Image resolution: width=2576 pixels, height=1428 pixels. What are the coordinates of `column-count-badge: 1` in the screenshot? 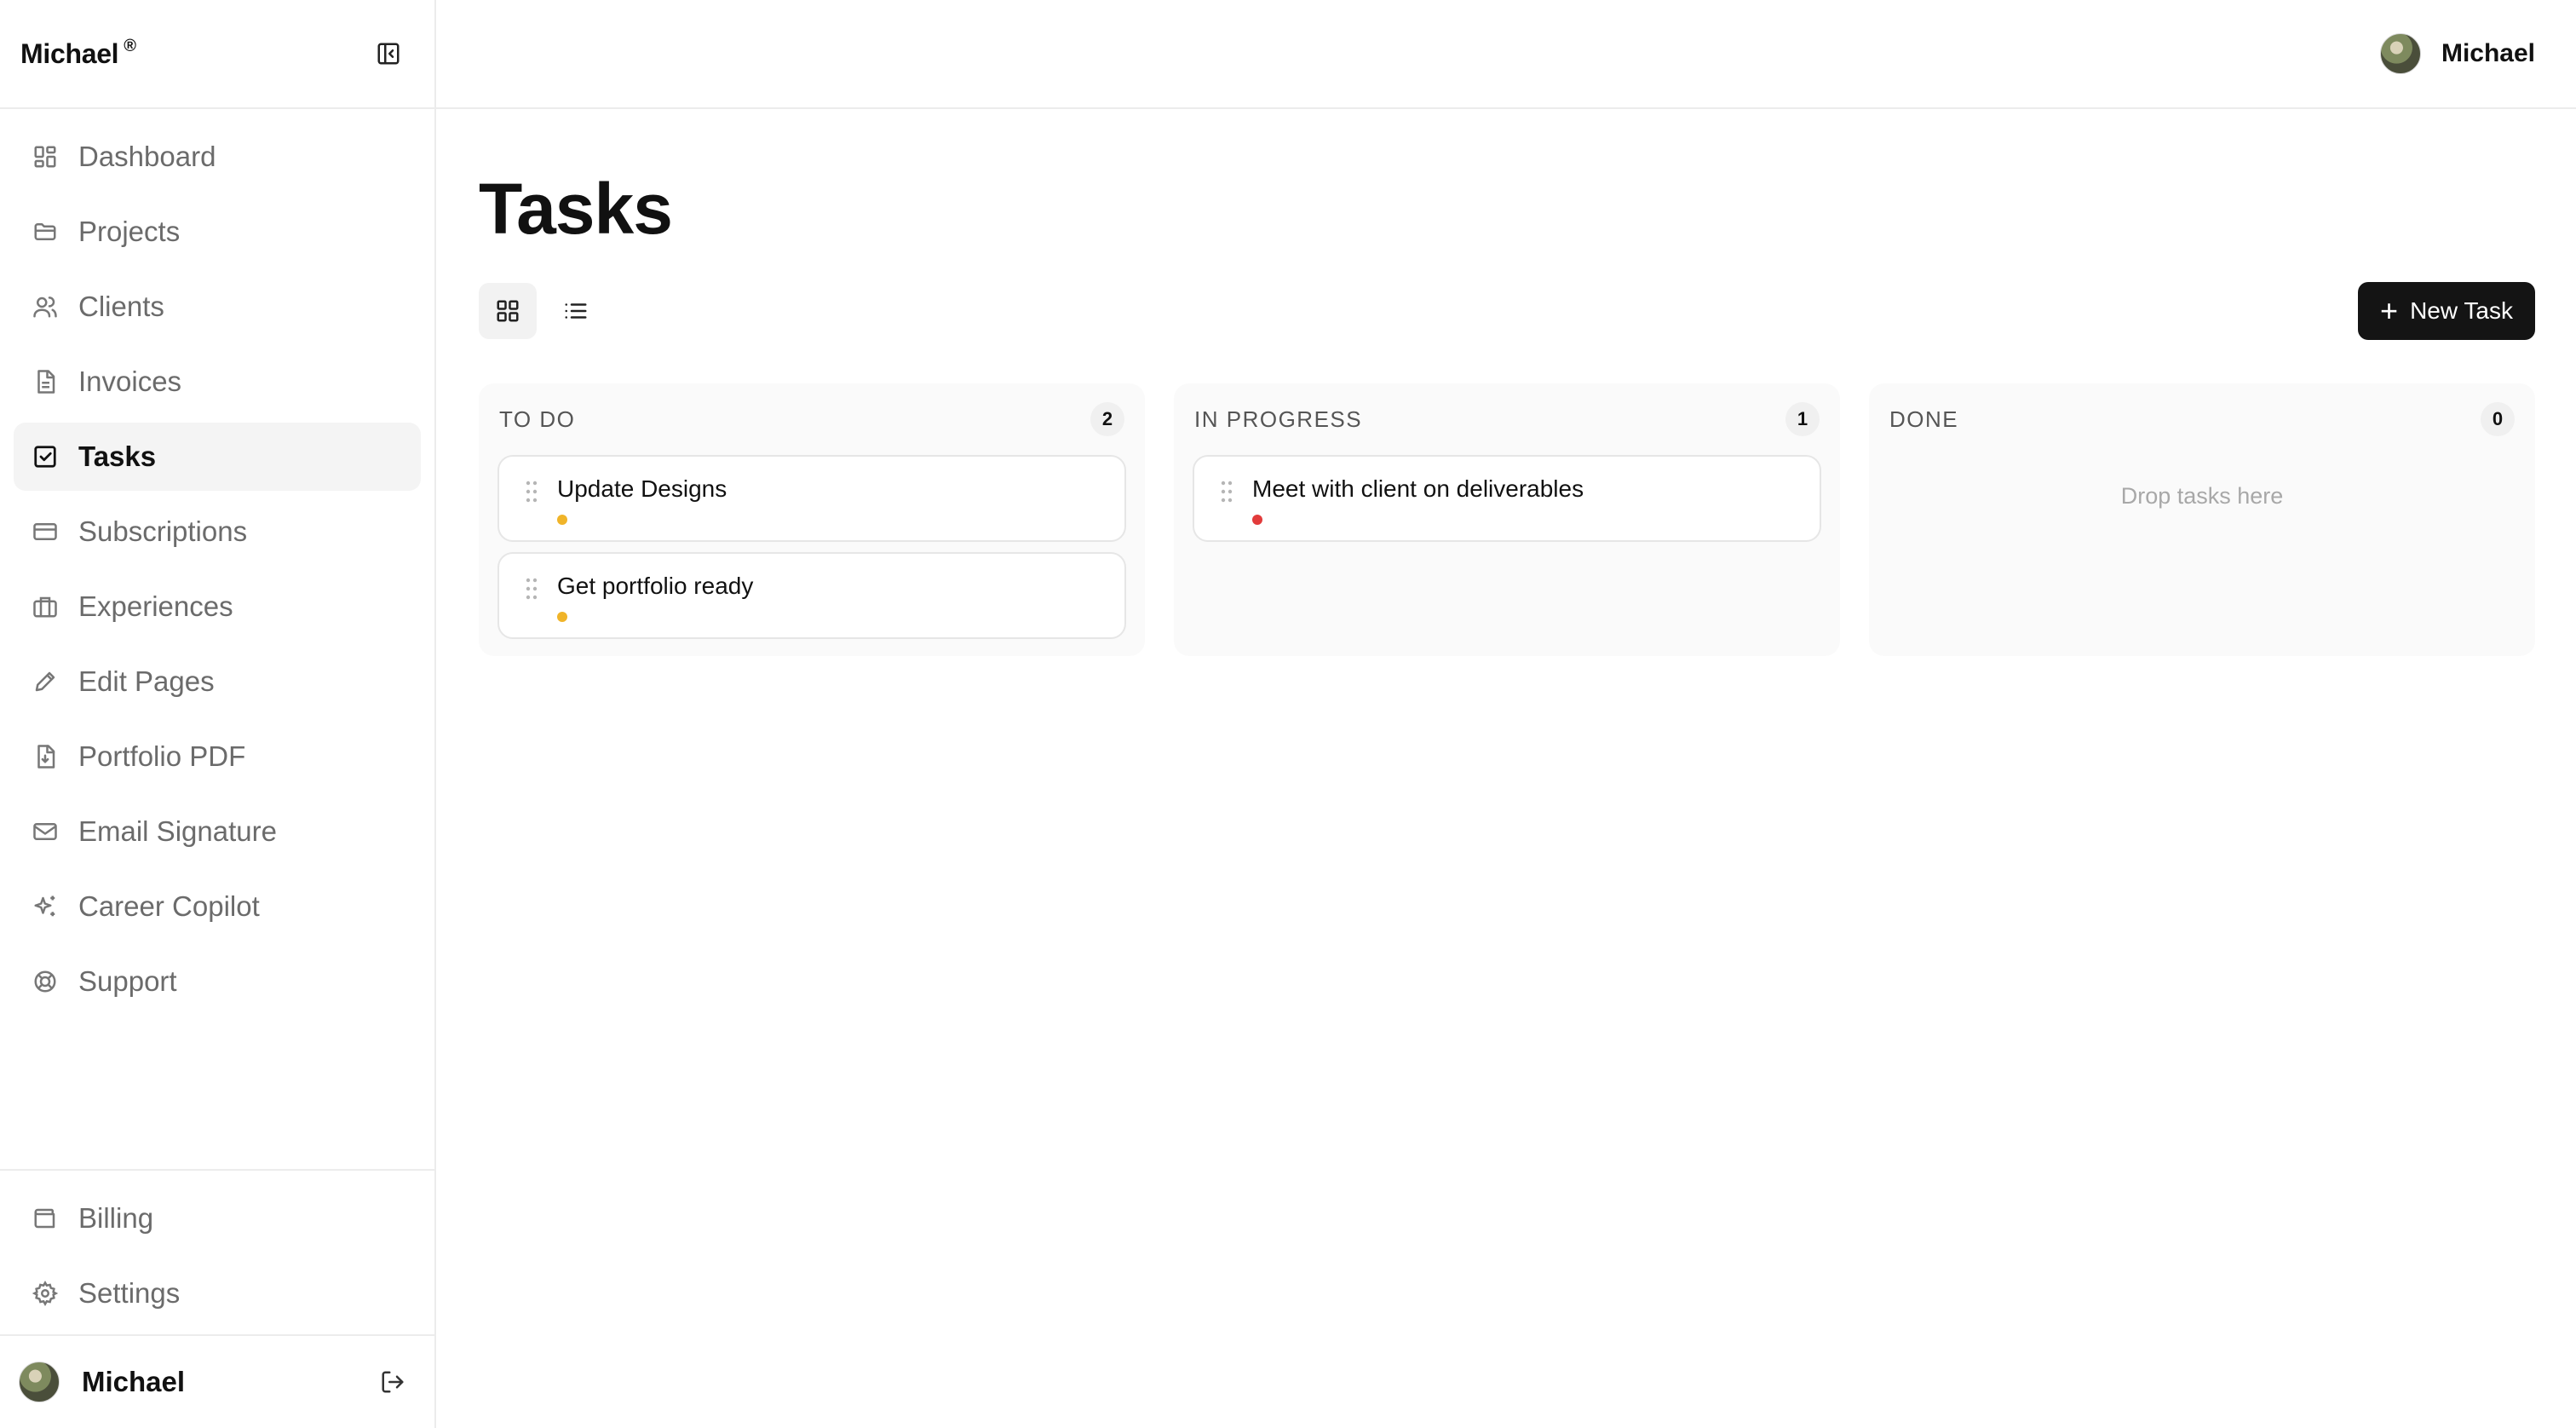 It's located at (1803, 419).